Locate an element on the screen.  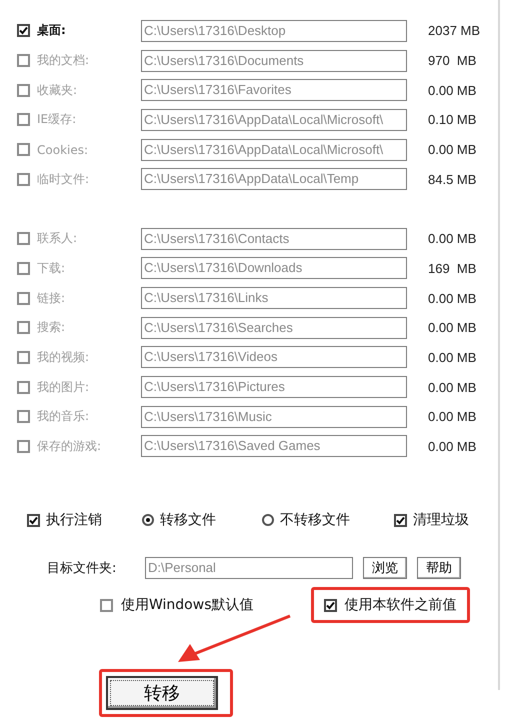
folder-label: 链接: is located at coordinates (51, 298).